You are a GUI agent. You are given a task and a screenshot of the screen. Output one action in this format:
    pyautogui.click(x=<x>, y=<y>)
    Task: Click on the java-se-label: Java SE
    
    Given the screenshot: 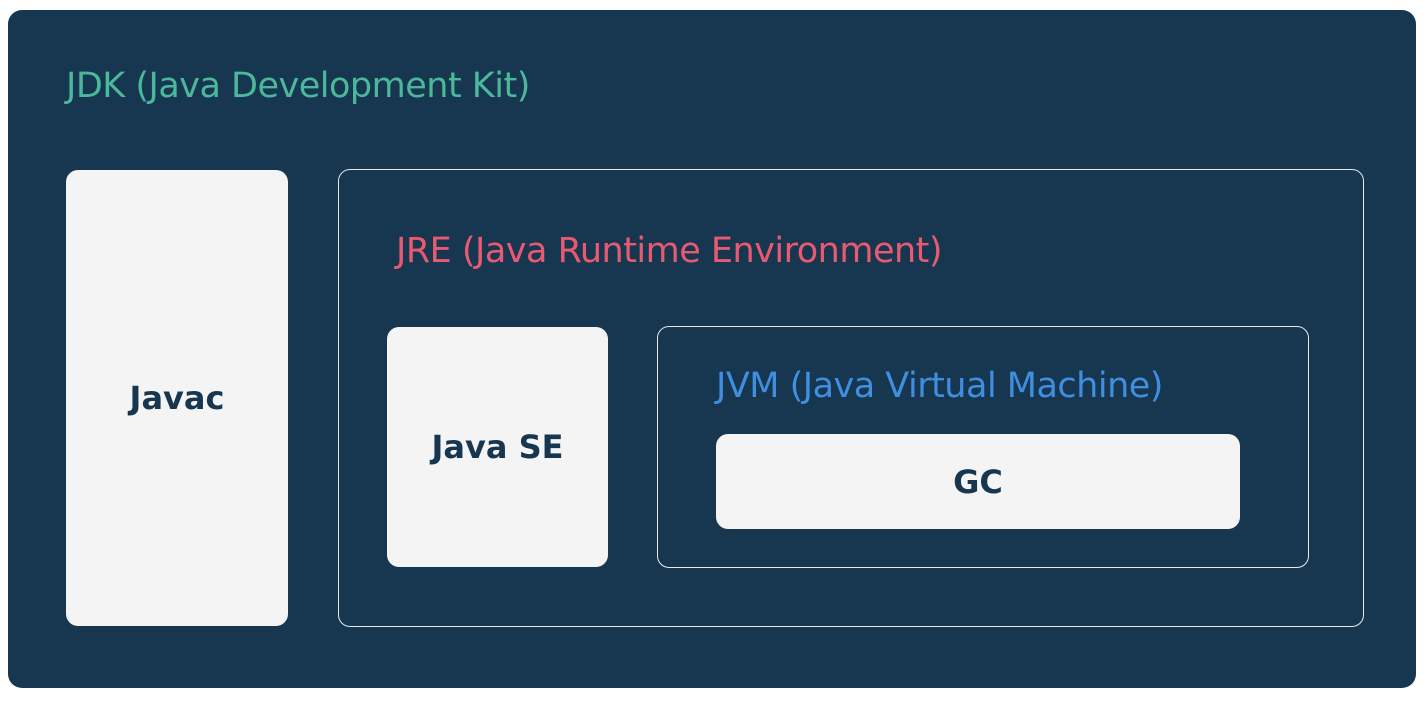 What is the action you would take?
    pyautogui.click(x=497, y=447)
    